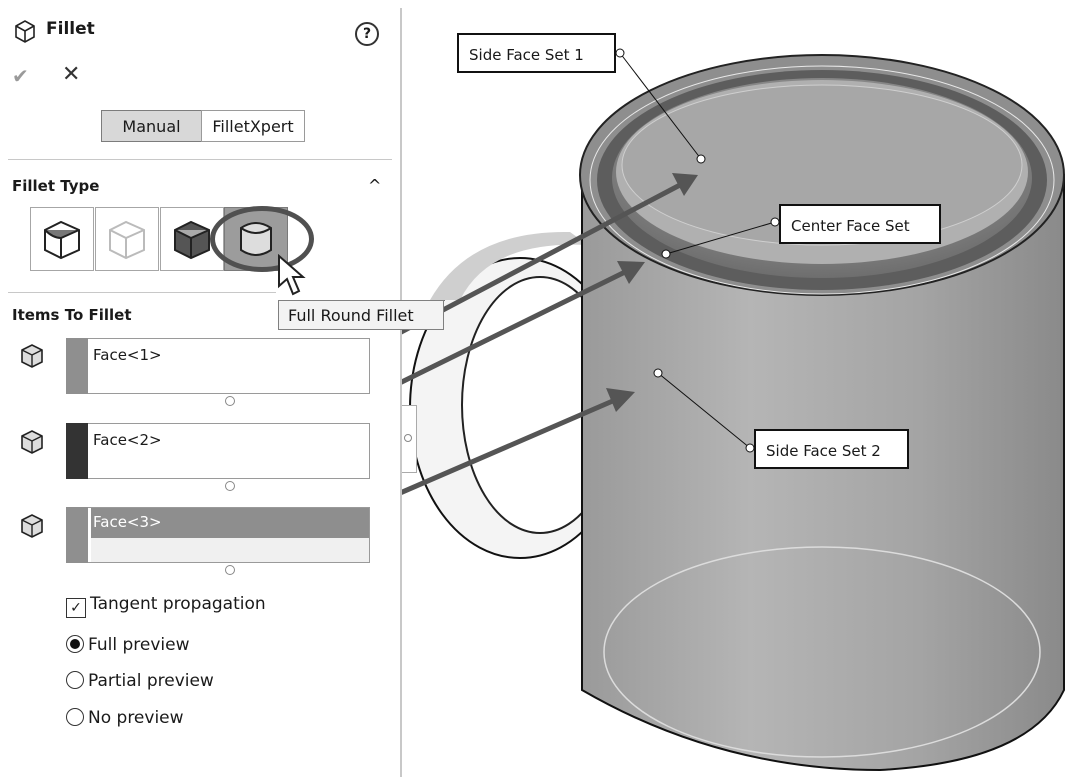  What do you see at coordinates (136, 718) in the screenshot?
I see `no-preview-label: No preview` at bounding box center [136, 718].